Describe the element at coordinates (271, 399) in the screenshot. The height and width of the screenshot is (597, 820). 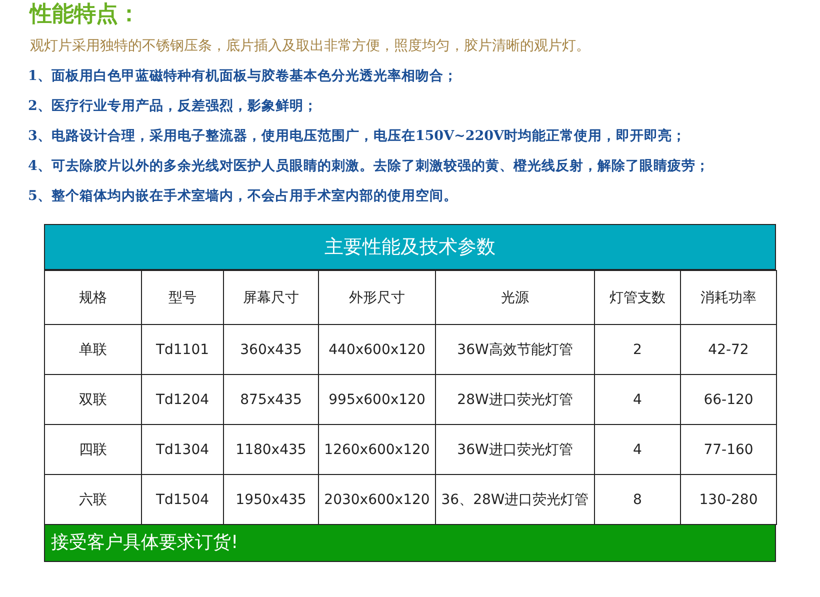
I see `table-cell: 875x435` at that location.